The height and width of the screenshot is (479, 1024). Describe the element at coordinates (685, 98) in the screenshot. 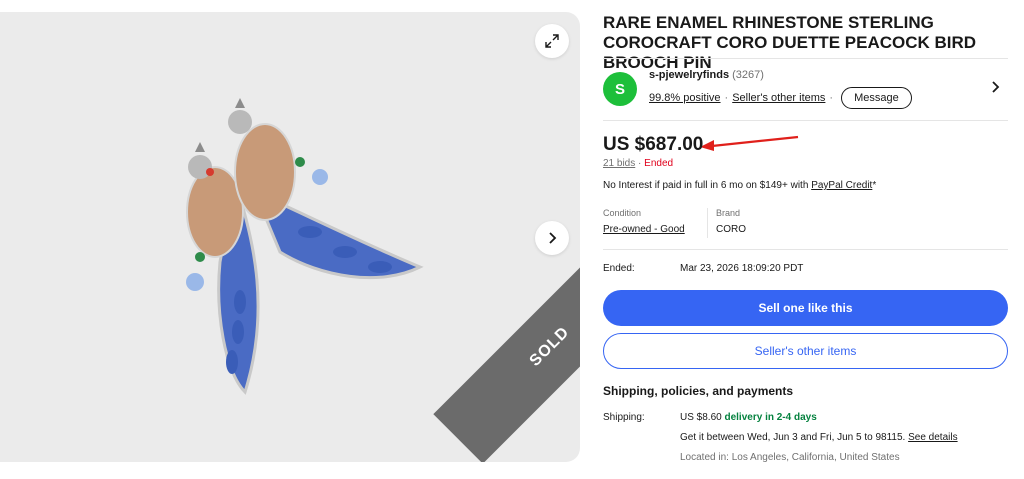

I see `seller-positive-link: 99.8% positive` at that location.